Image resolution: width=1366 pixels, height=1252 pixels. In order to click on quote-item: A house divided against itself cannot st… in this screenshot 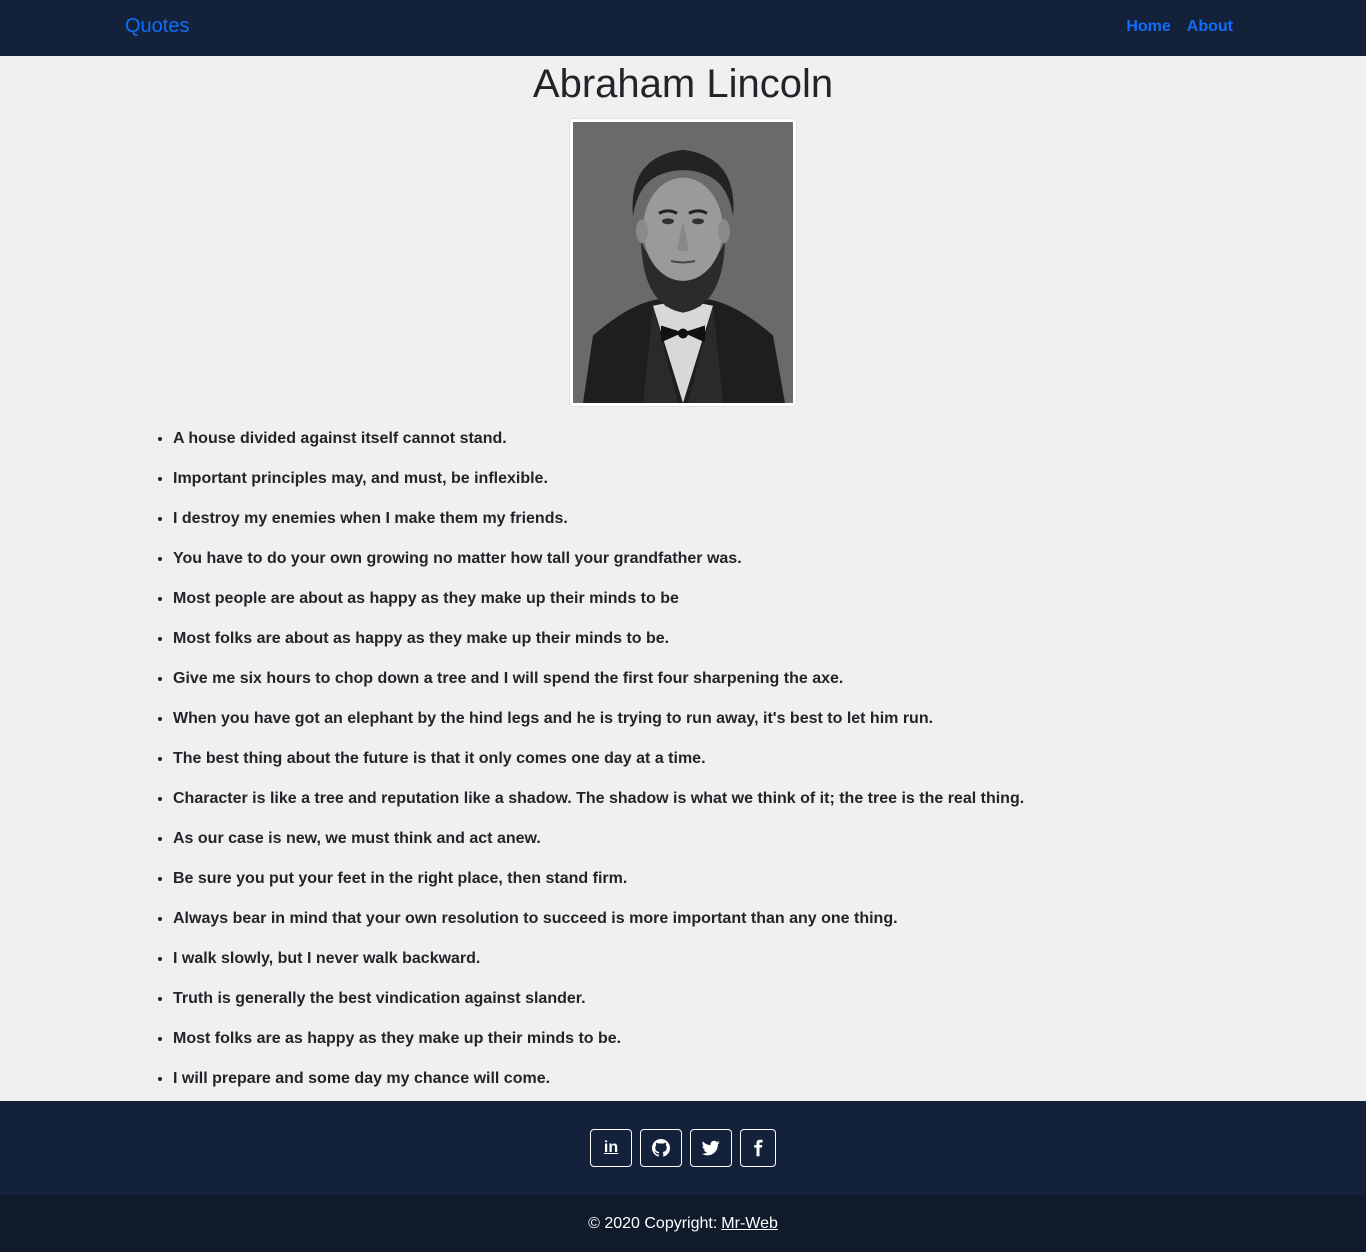, I will do `click(769, 439)`.